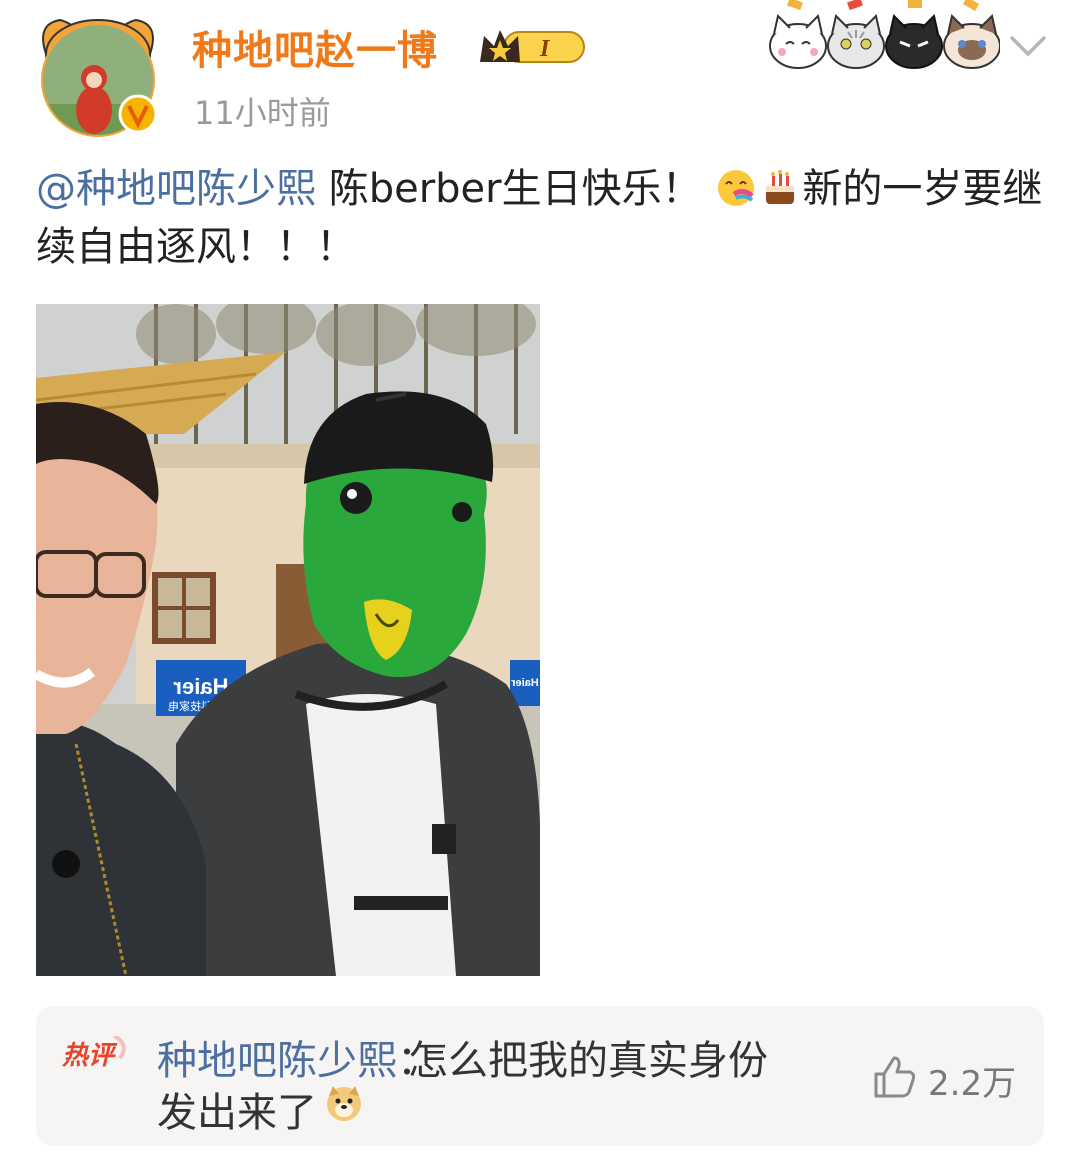 This screenshot has height=1160, width=1080. Describe the element at coordinates (780, 187) in the screenshot. I see `birthday-cake-emoji` at that location.